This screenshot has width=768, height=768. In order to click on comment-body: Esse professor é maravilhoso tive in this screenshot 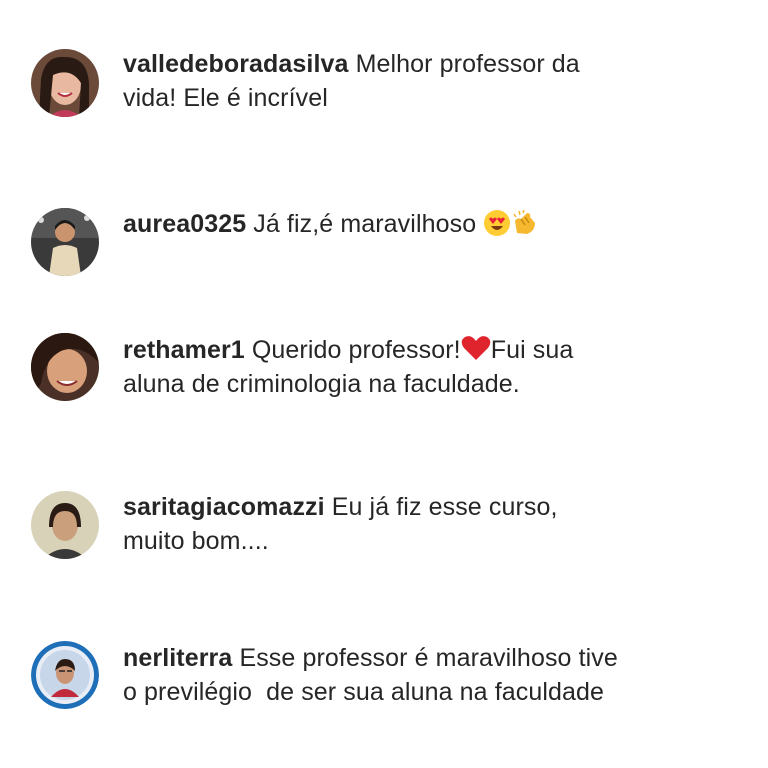, I will do `click(428, 658)`.